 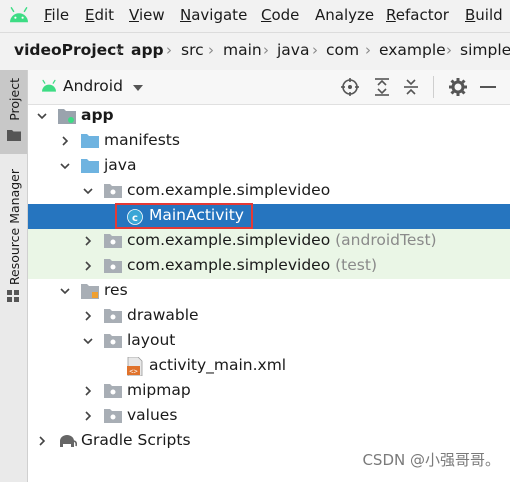 I want to click on resource-folder-icon, so click(x=90, y=291).